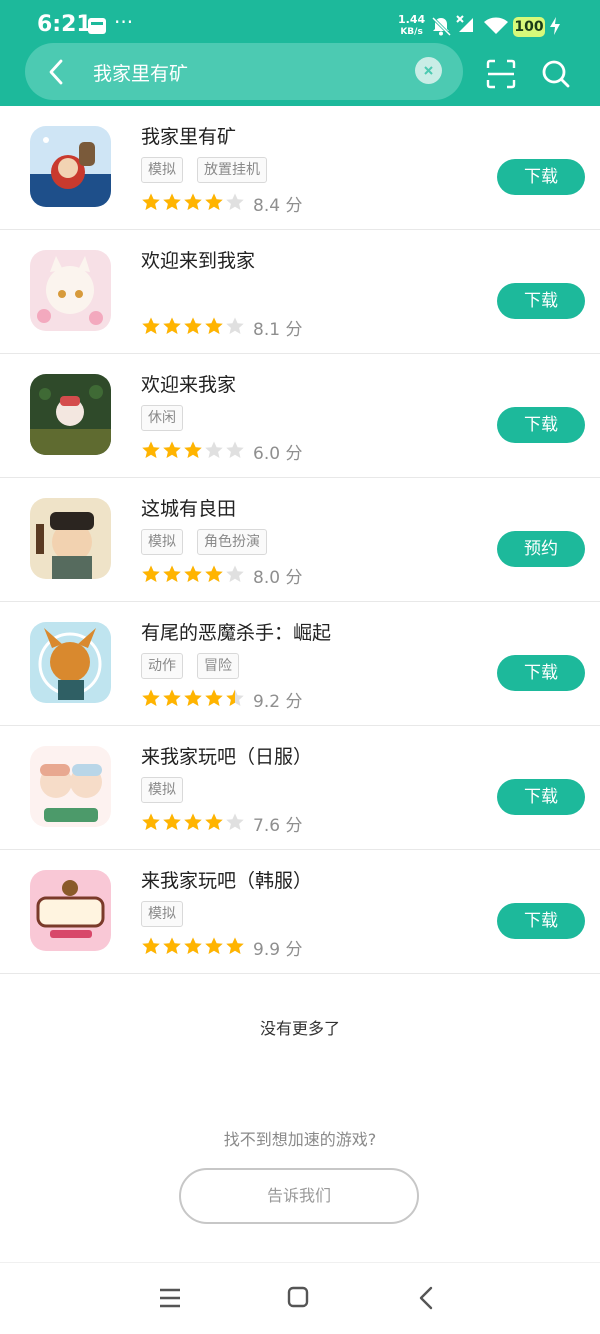 Image resolution: width=600 pixels, height=1334 pixels. I want to click on missing-game-prompt: 找不到想加速的游戏?, so click(300, 1139).